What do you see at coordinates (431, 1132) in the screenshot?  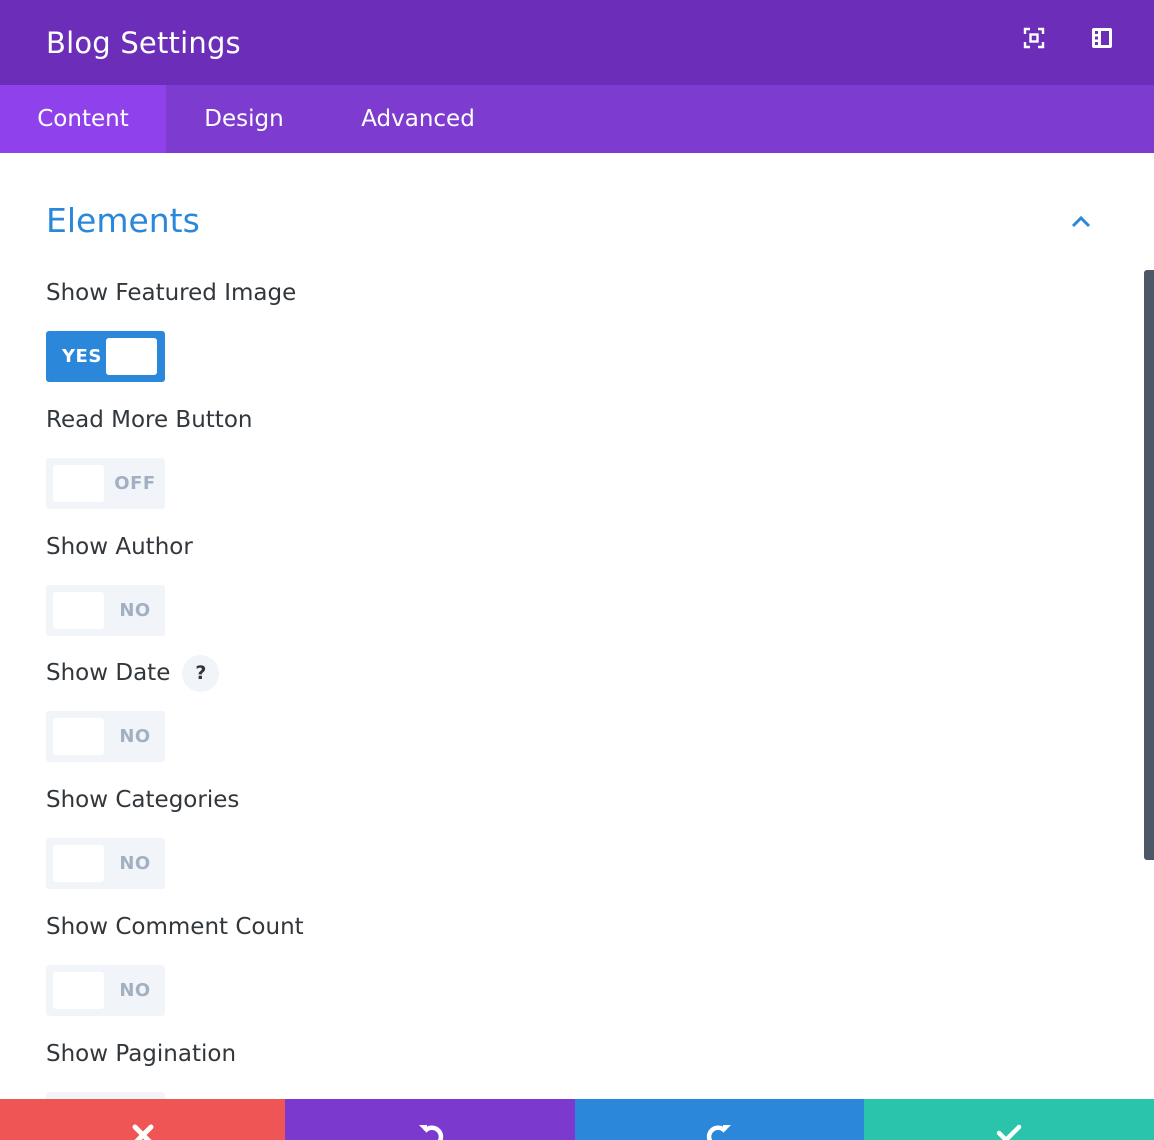 I see `undo-icon` at bounding box center [431, 1132].